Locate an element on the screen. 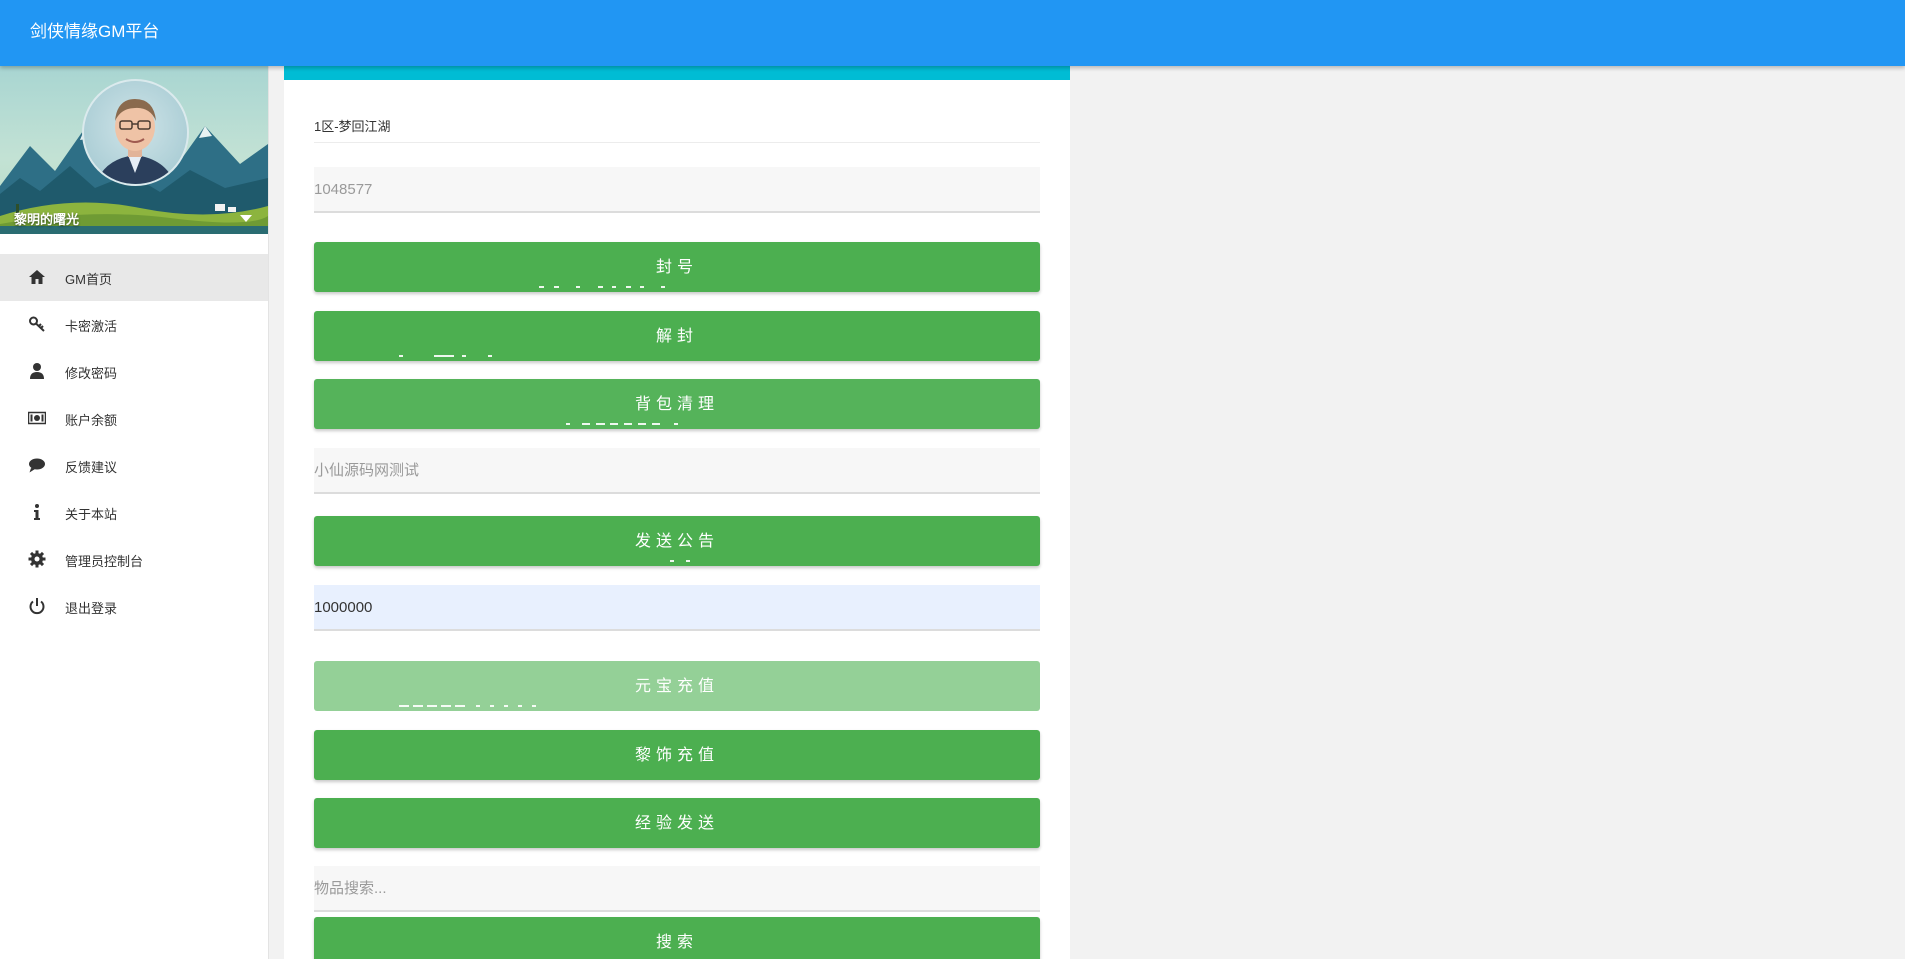 The height and width of the screenshot is (959, 1905). sidebar-item-logout: 退出登录 is located at coordinates (134, 606).